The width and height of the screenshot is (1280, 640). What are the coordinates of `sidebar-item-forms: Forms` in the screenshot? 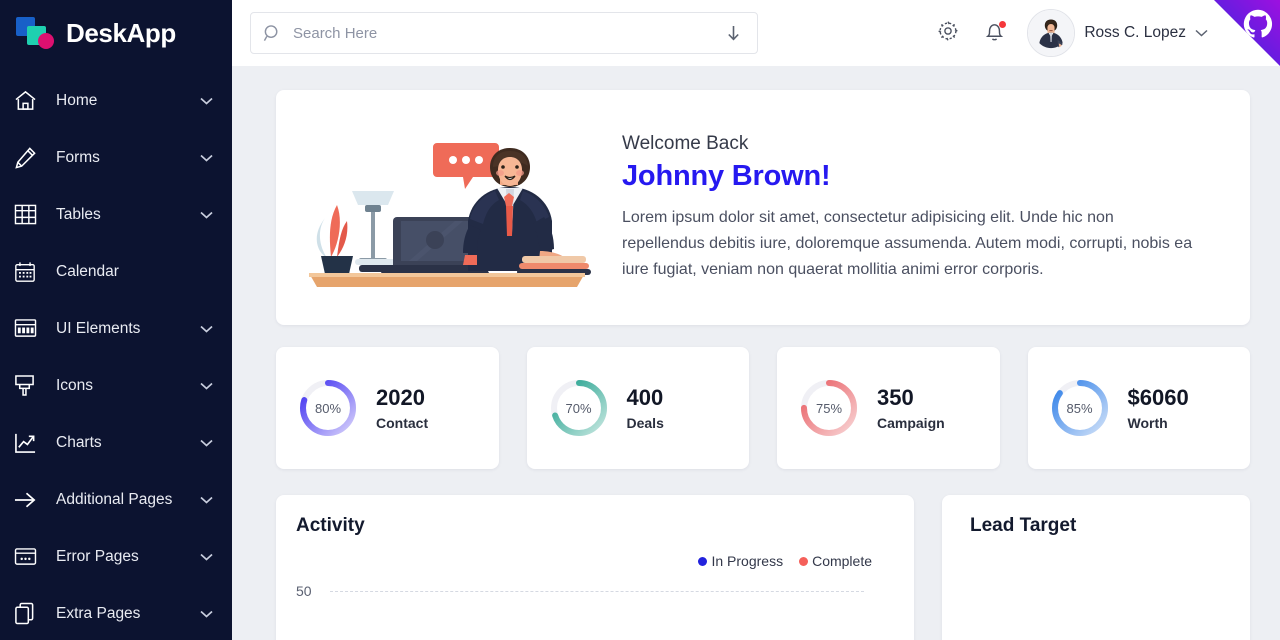 It's located at (116, 157).